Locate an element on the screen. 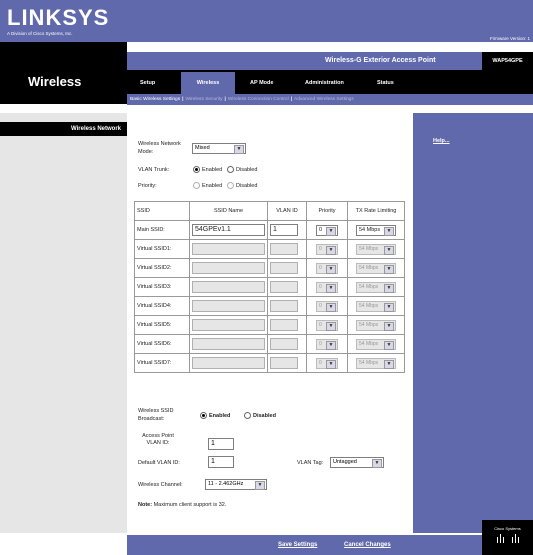 The image size is (533, 555). ssid-row-label: Virtual SSID1: is located at coordinates (162, 249).